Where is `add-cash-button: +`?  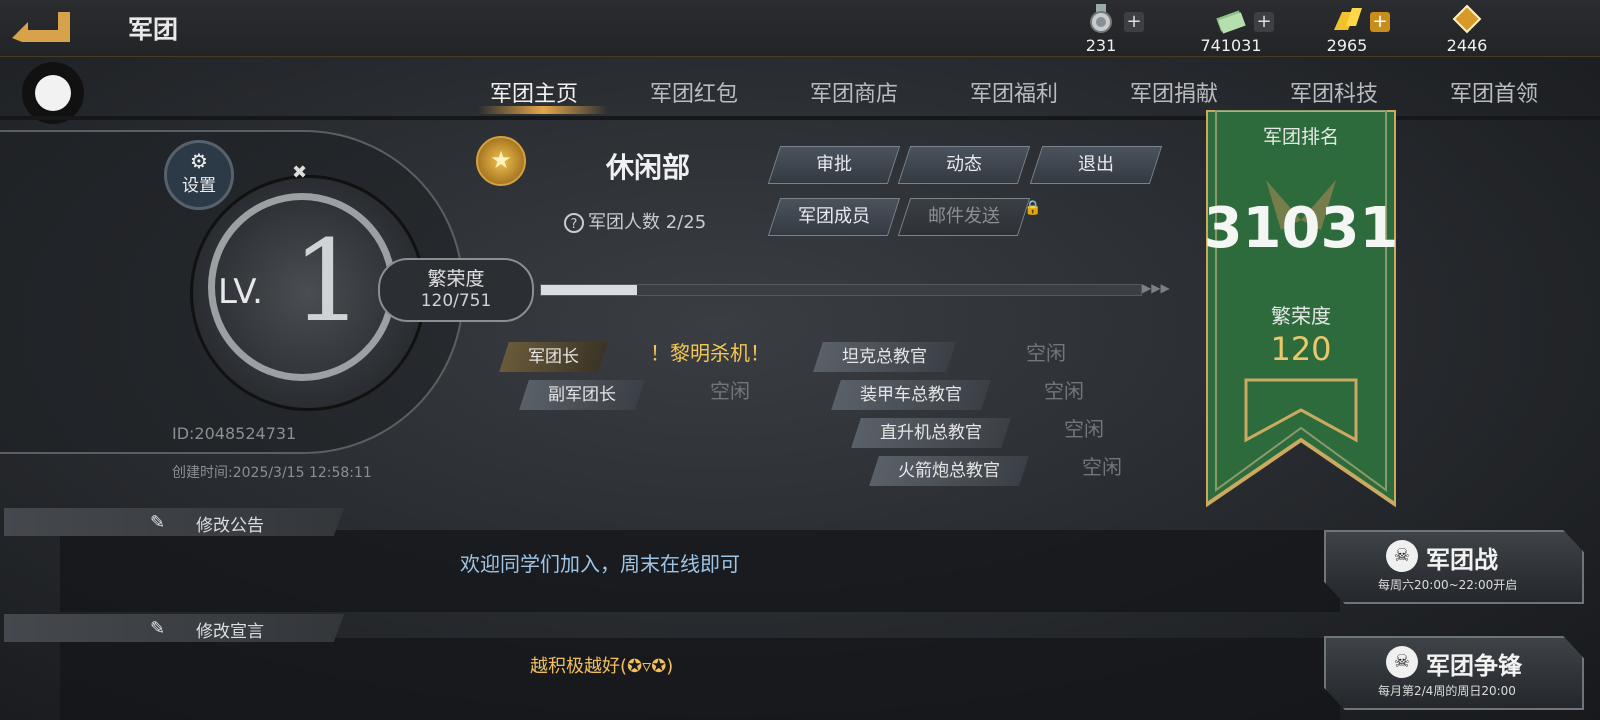
add-cash-button: + is located at coordinates (1264, 22).